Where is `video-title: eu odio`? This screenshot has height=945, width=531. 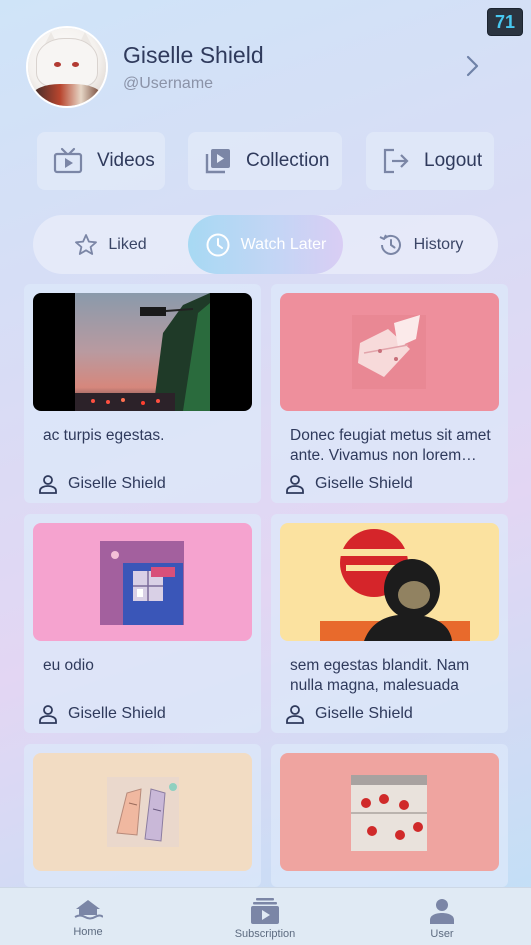 video-title: eu odio is located at coordinates (68, 665).